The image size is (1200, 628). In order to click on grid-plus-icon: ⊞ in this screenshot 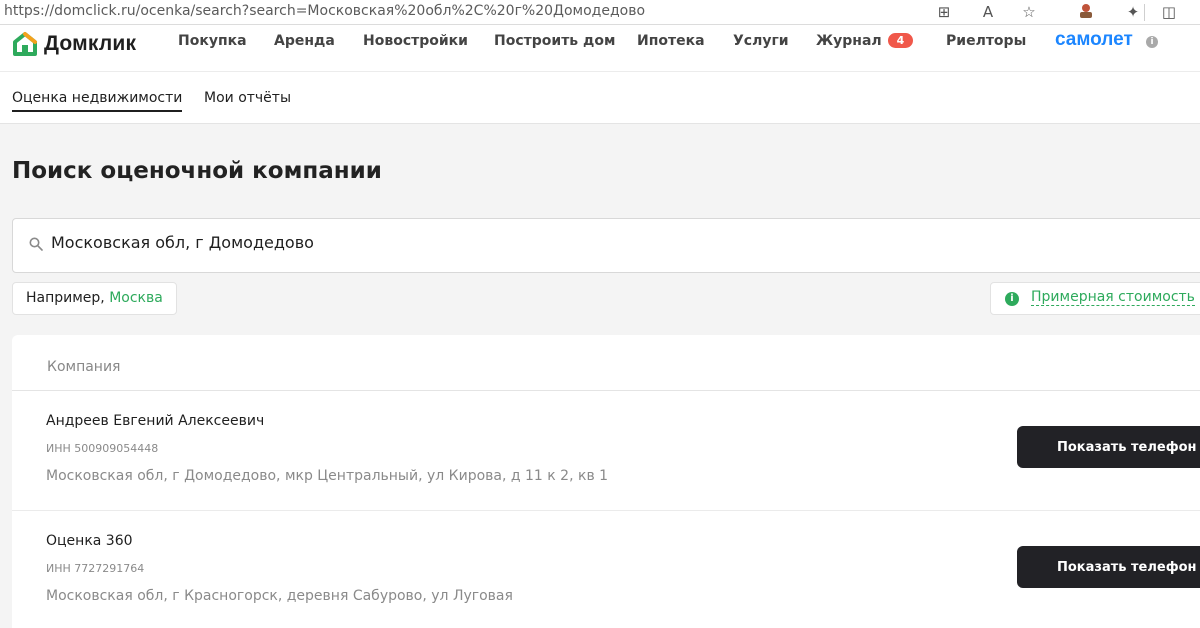, I will do `click(944, 12)`.